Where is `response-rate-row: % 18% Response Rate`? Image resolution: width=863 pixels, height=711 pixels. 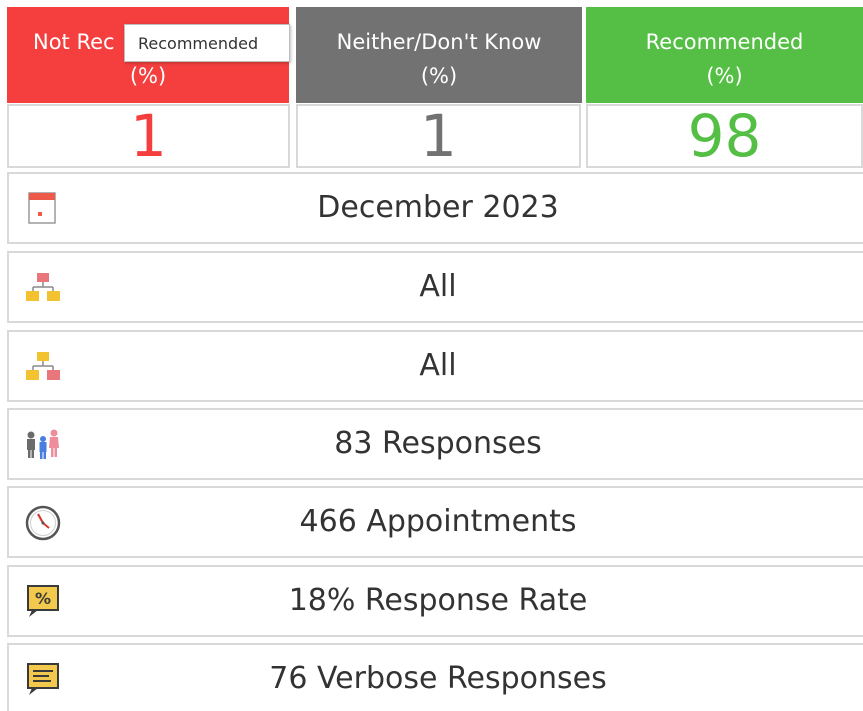 response-rate-row: % 18% Response Rate is located at coordinates (435, 601).